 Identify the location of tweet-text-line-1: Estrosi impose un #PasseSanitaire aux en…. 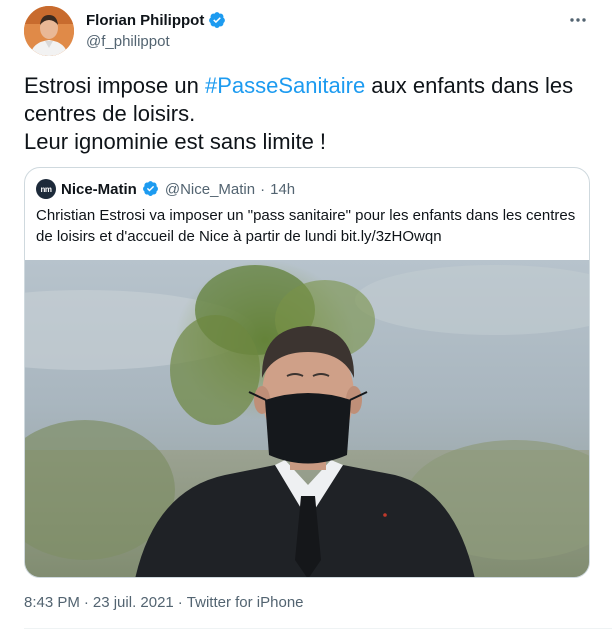
(309, 86).